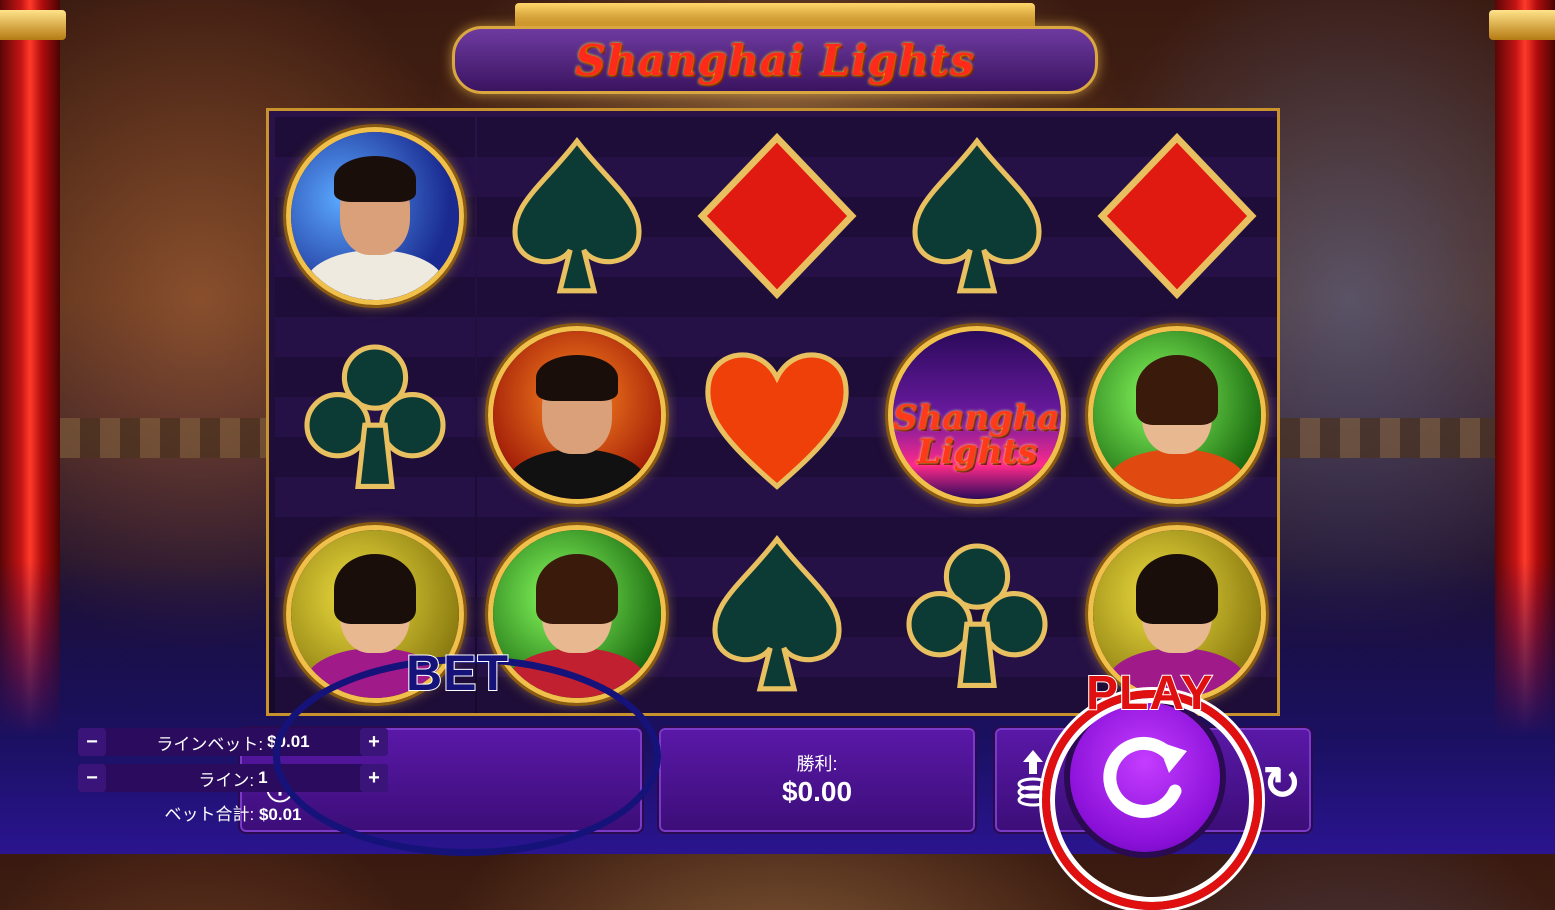 This screenshot has height=910, width=1555. Describe the element at coordinates (817, 764) in the screenshot. I see `win-label: 勝利:` at that location.